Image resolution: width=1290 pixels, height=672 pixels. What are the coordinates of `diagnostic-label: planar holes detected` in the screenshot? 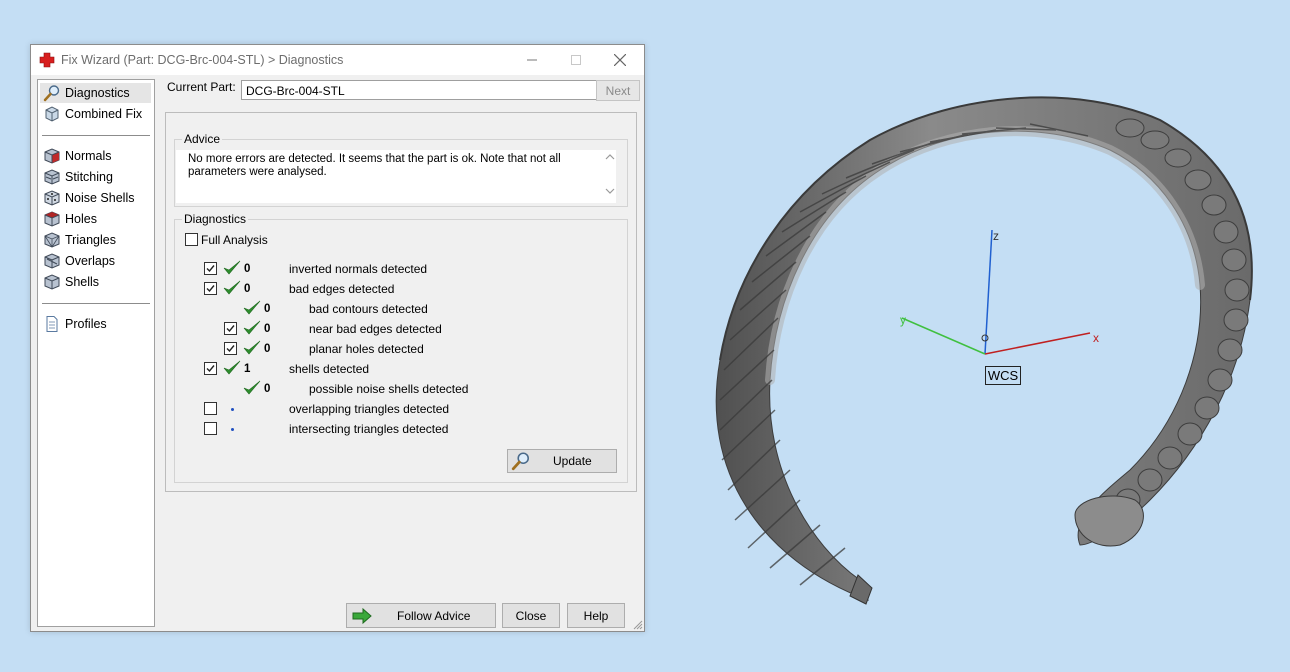 It's located at (366, 349).